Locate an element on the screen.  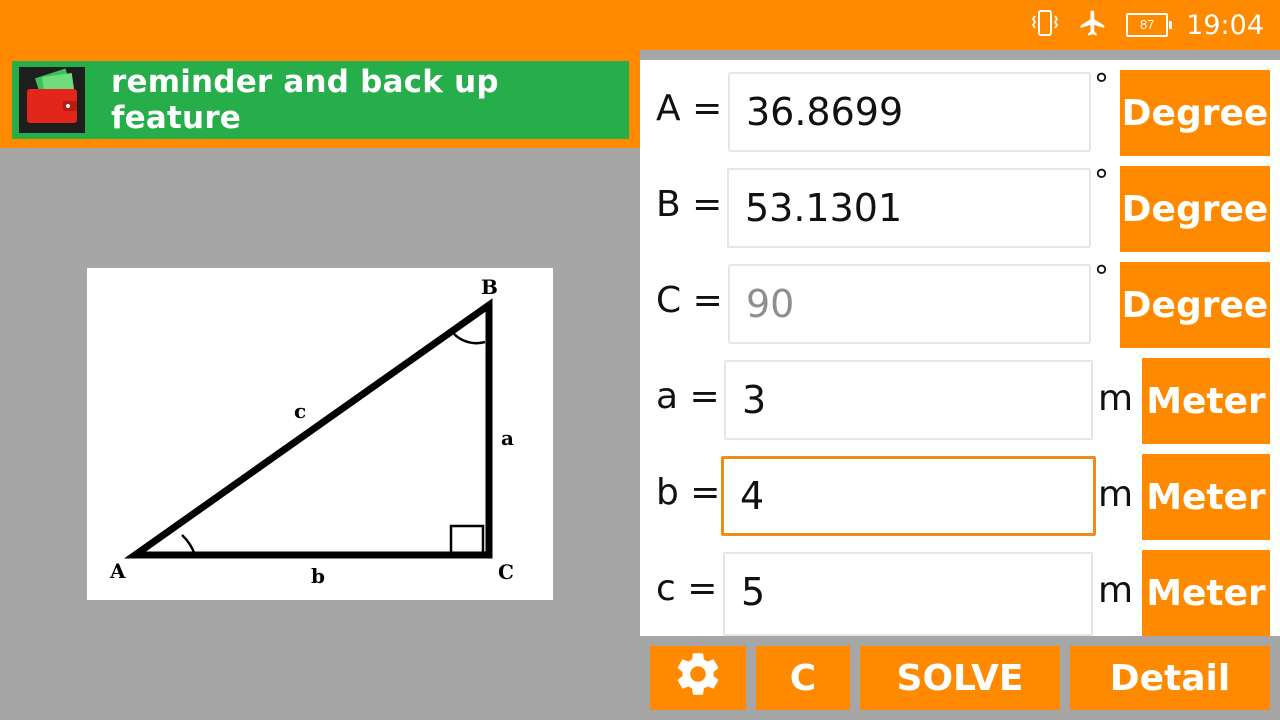
side-b-unit-button: Meter is located at coordinates (1206, 497).